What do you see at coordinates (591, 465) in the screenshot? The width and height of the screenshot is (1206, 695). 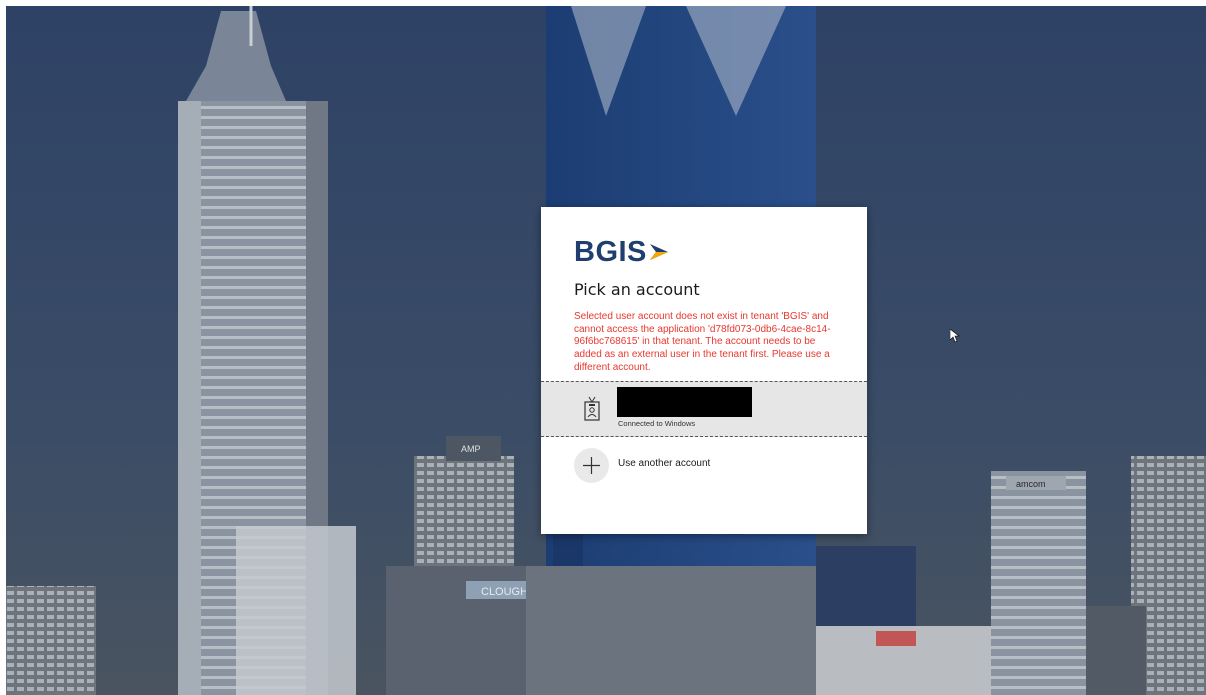 I see `plus-icon` at bounding box center [591, 465].